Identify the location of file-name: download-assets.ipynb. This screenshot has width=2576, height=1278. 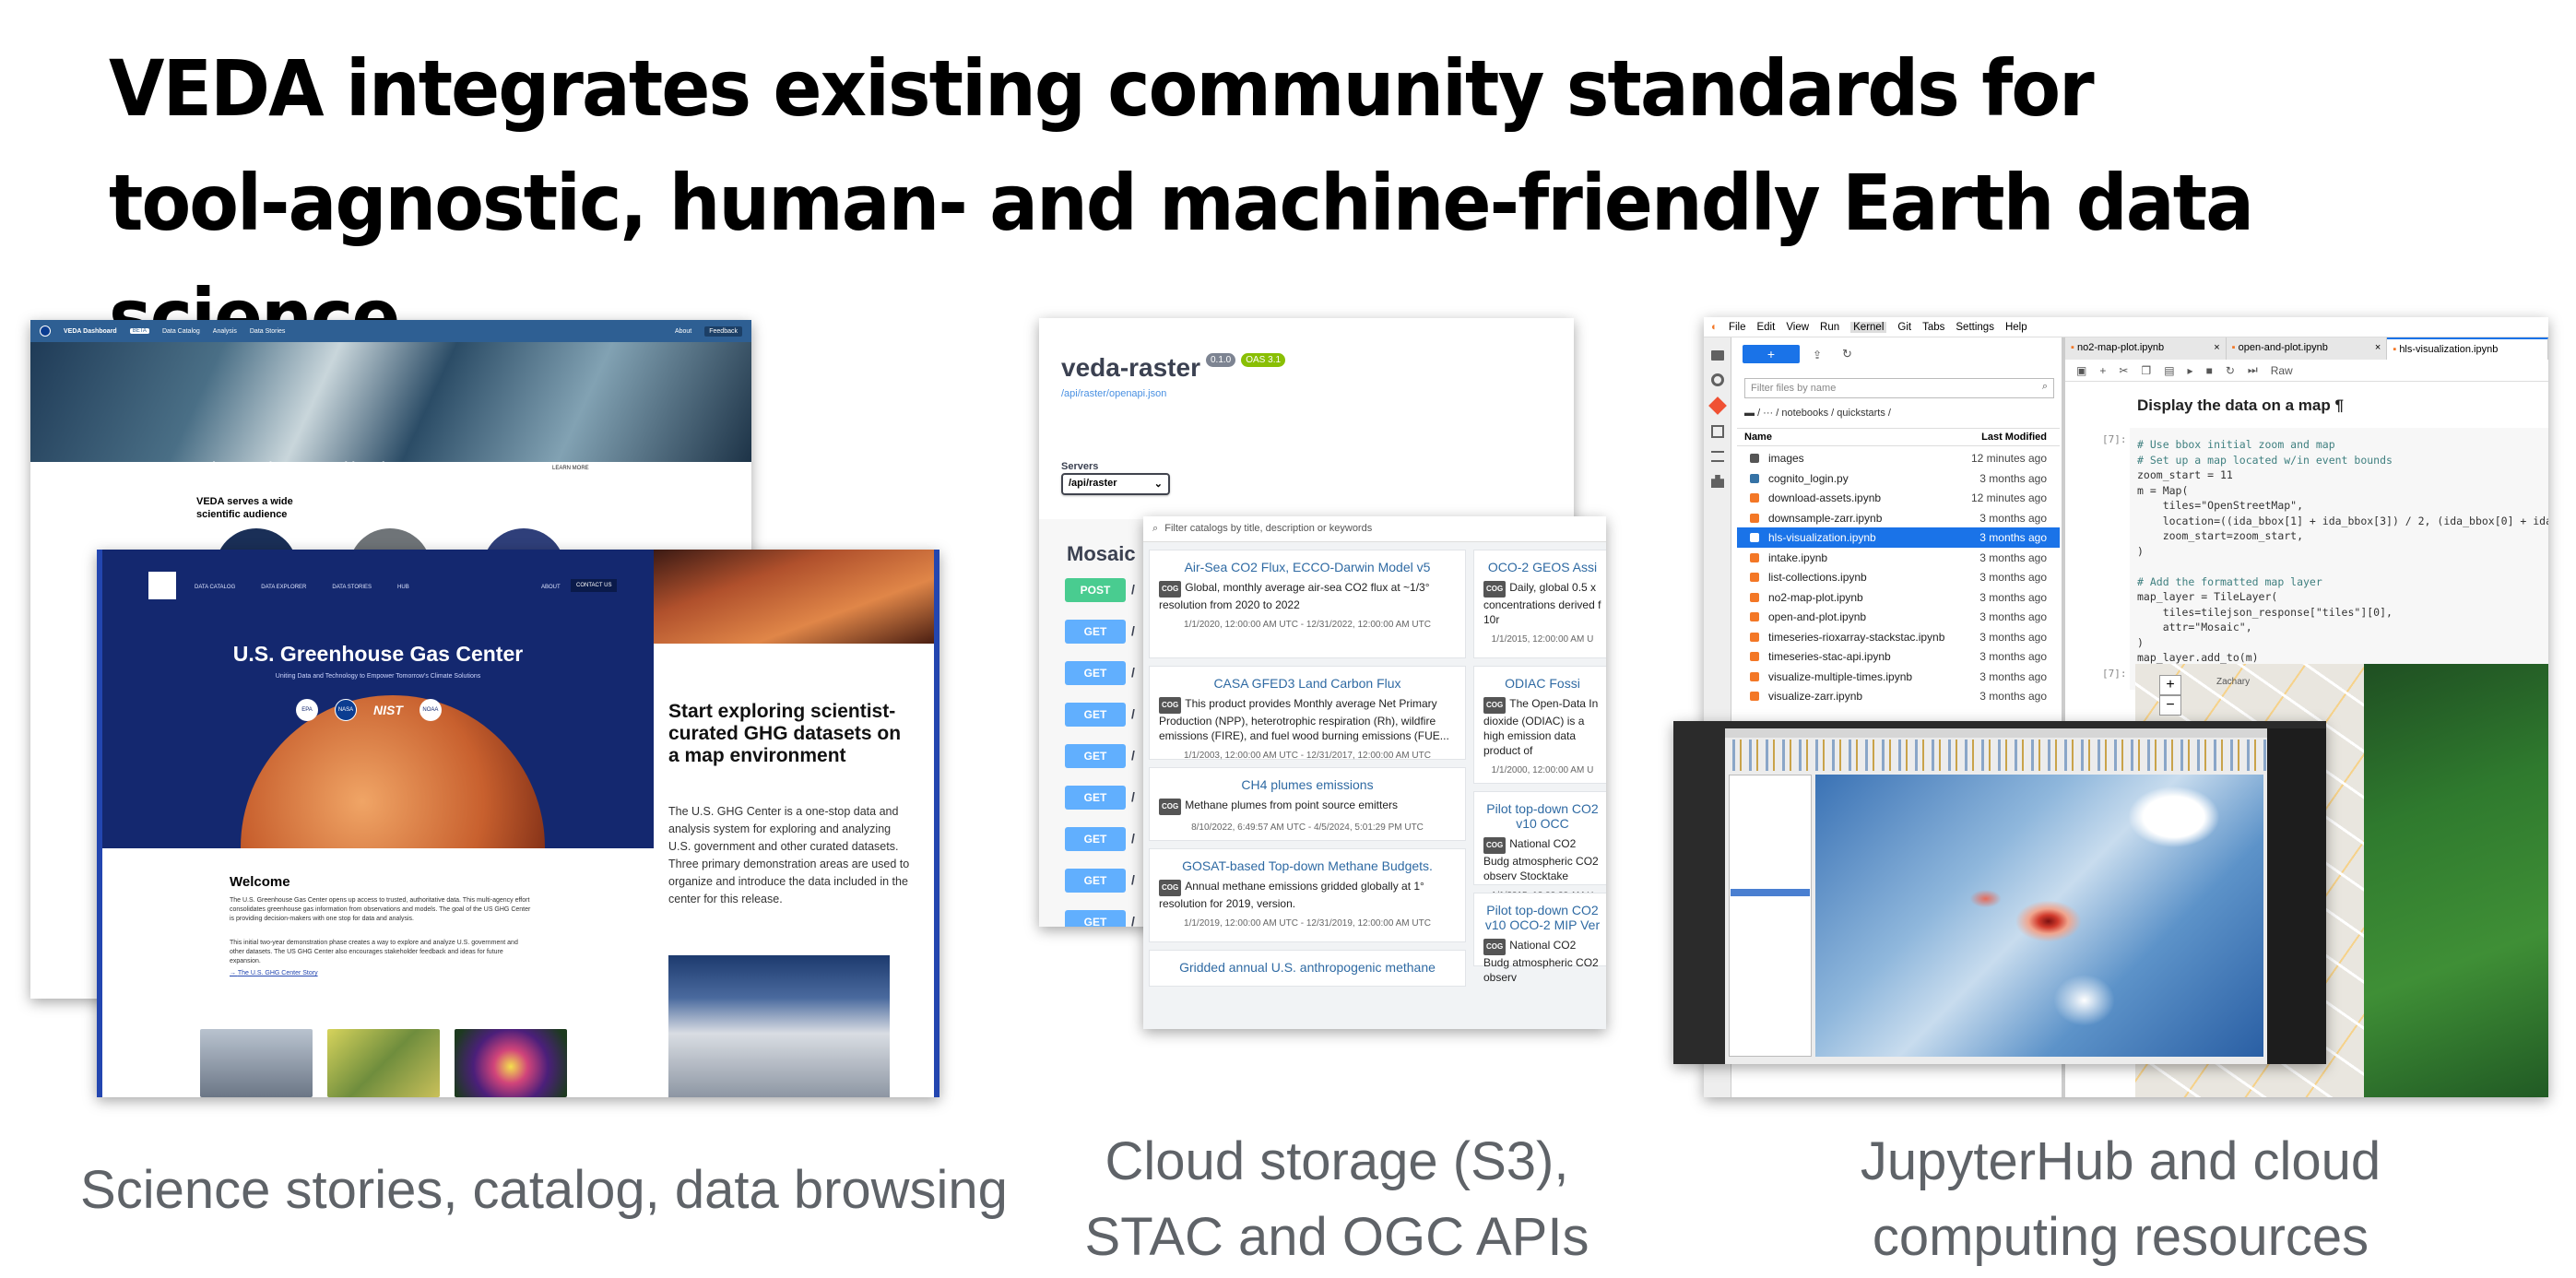
(1847, 497).